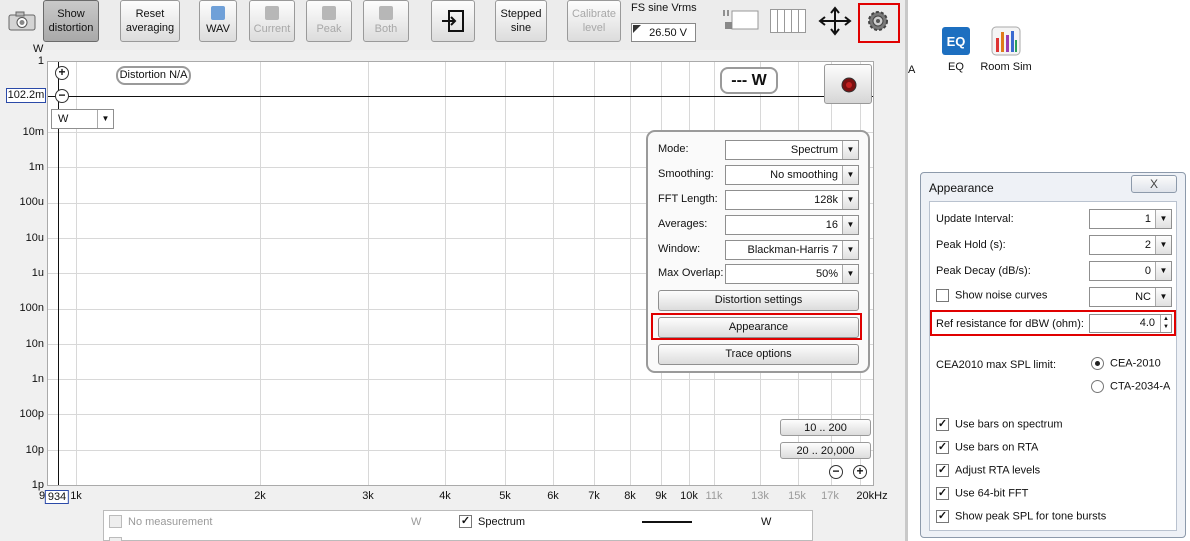 The image size is (1190, 541). Describe the element at coordinates (758, 300) in the screenshot. I see `distortion-settings-button: Distortion settings` at that location.